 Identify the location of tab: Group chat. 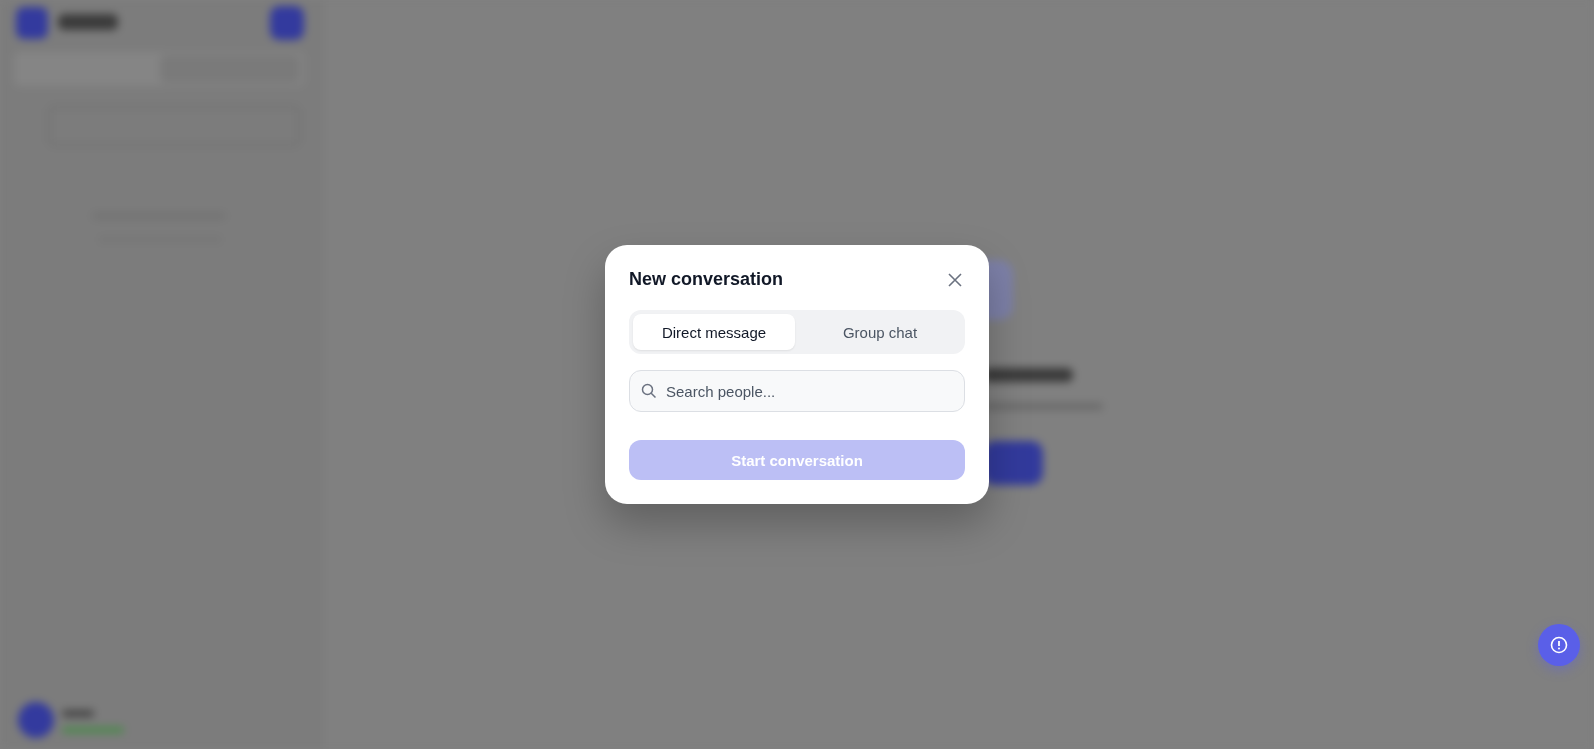
(880, 332).